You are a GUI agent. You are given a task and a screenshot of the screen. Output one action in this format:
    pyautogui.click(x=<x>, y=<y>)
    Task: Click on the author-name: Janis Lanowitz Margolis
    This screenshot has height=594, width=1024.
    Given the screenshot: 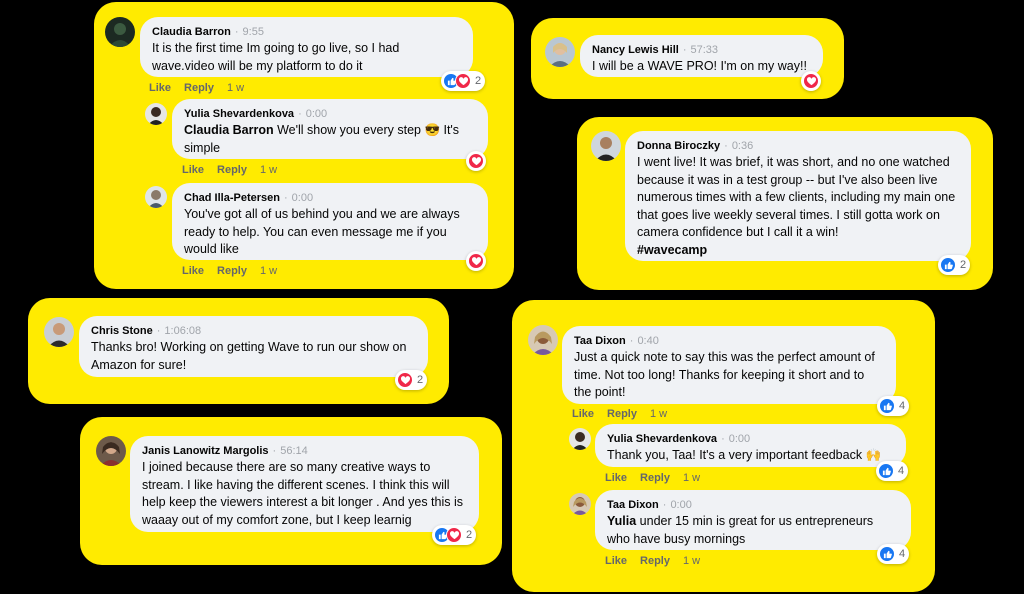 What is the action you would take?
    pyautogui.click(x=205, y=451)
    